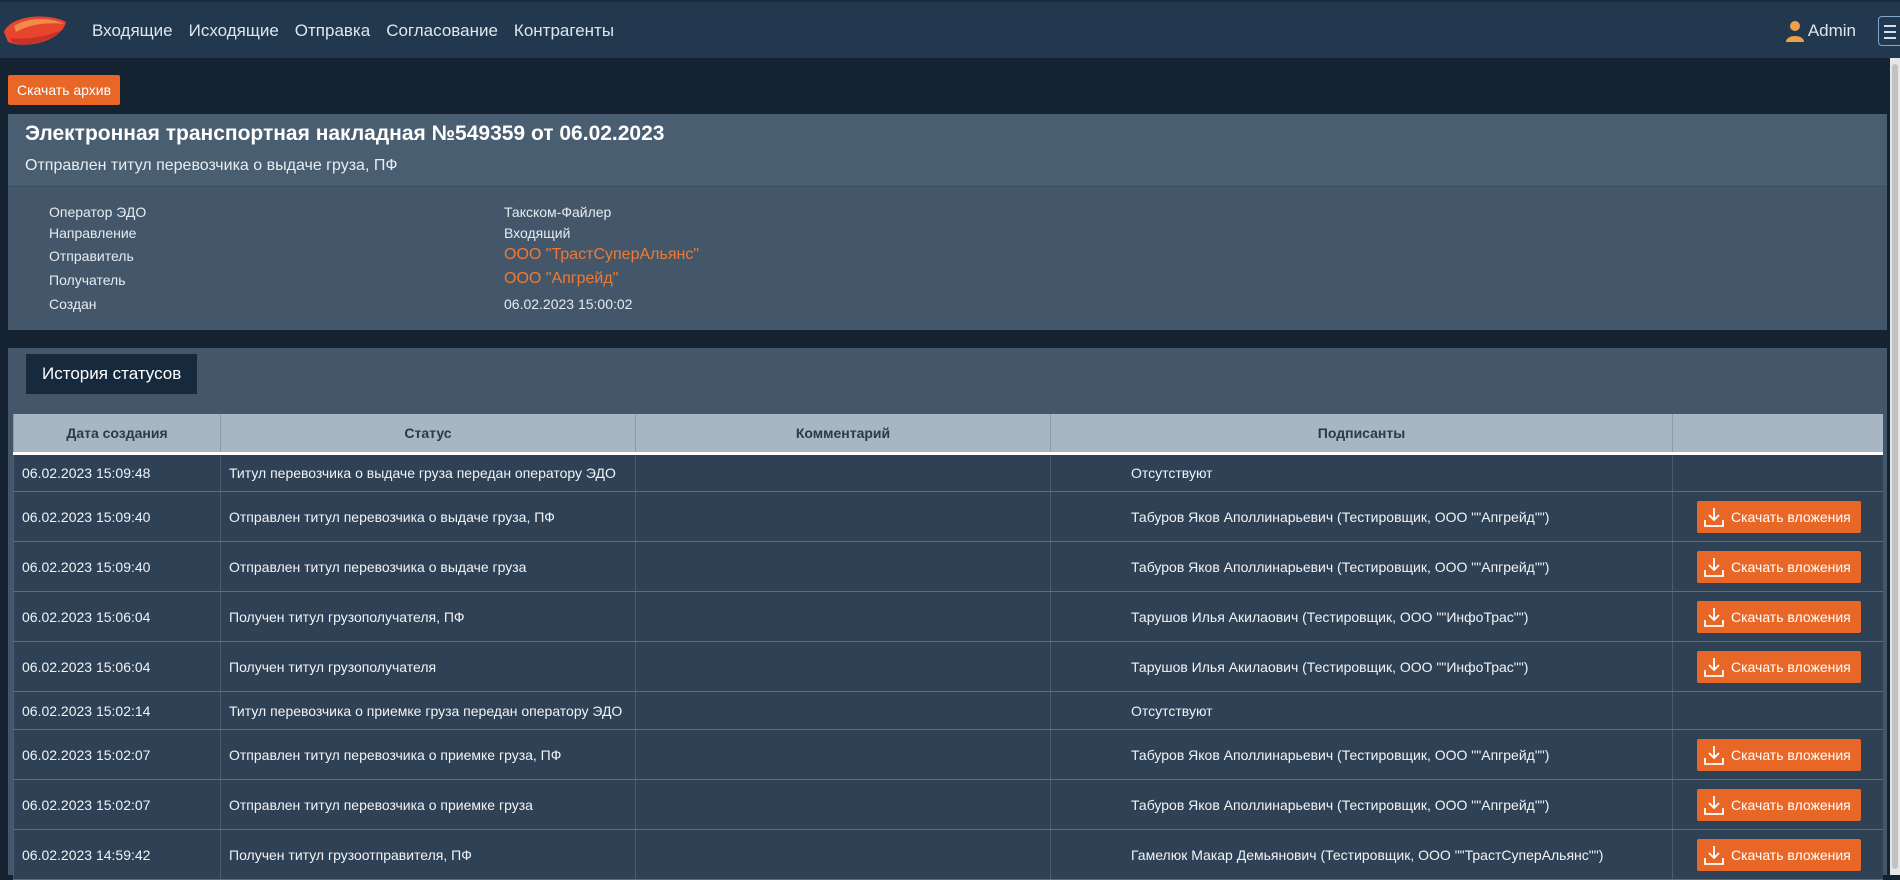 This screenshot has height=880, width=1900. I want to click on prop-value-operator: Такском-Файлер, so click(558, 212).